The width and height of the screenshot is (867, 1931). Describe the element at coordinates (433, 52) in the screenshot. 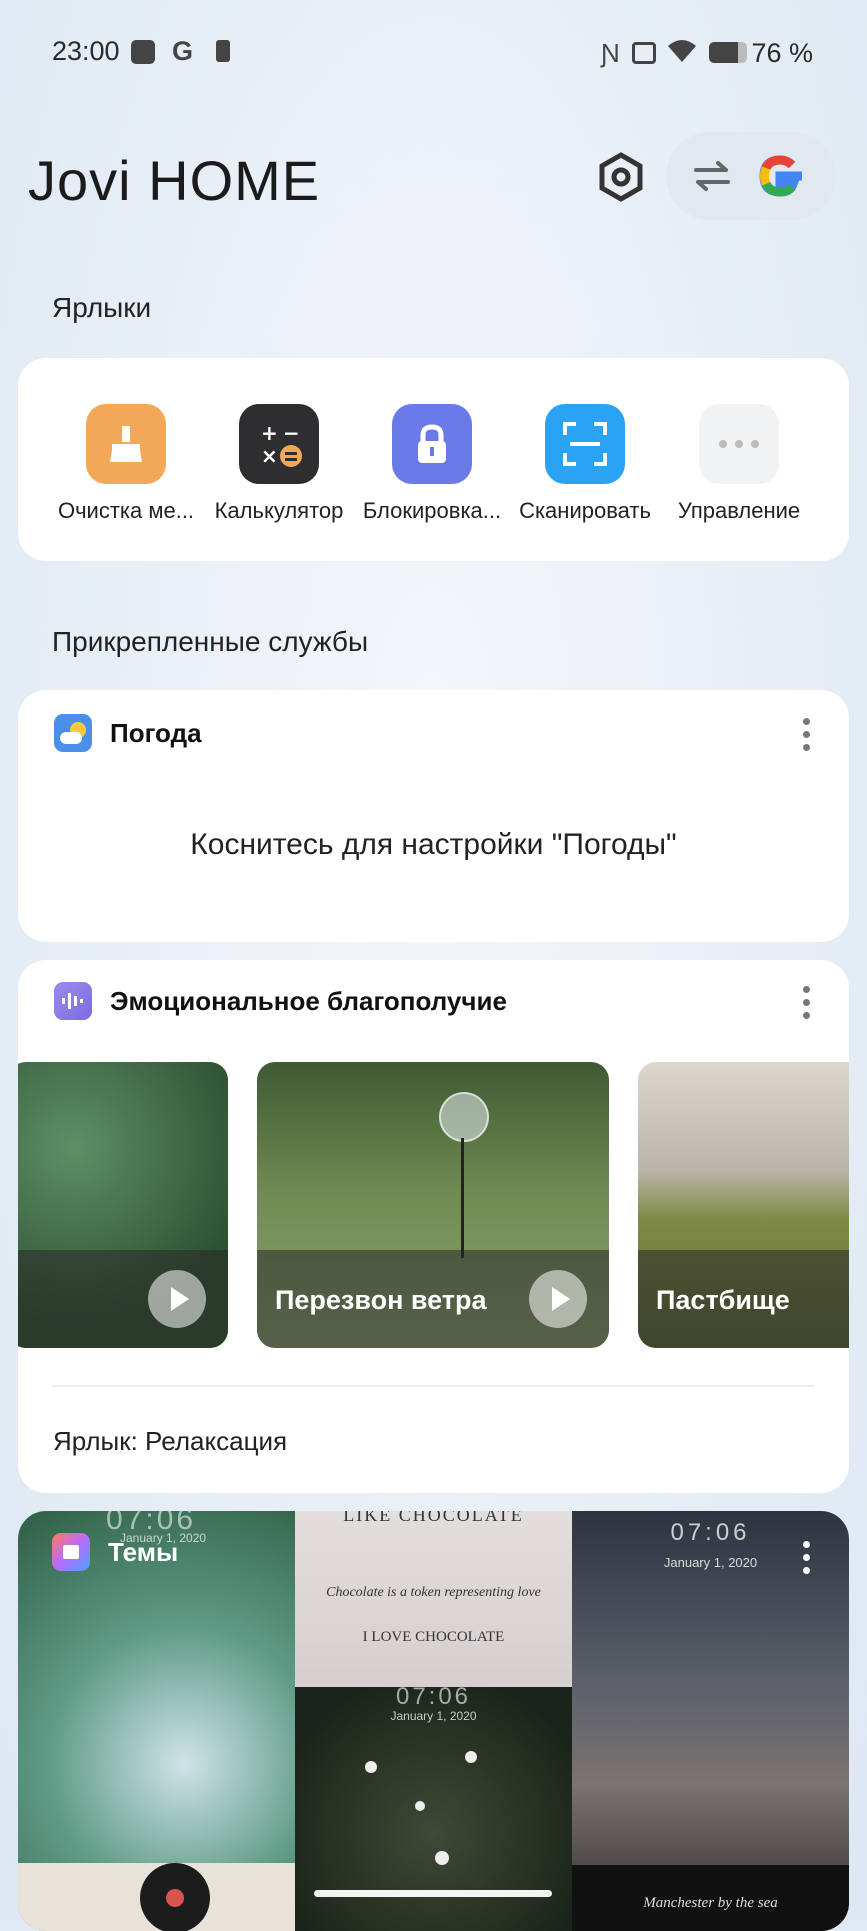

I see `status-bar: 23:00 G Ɲ 76 %` at that location.